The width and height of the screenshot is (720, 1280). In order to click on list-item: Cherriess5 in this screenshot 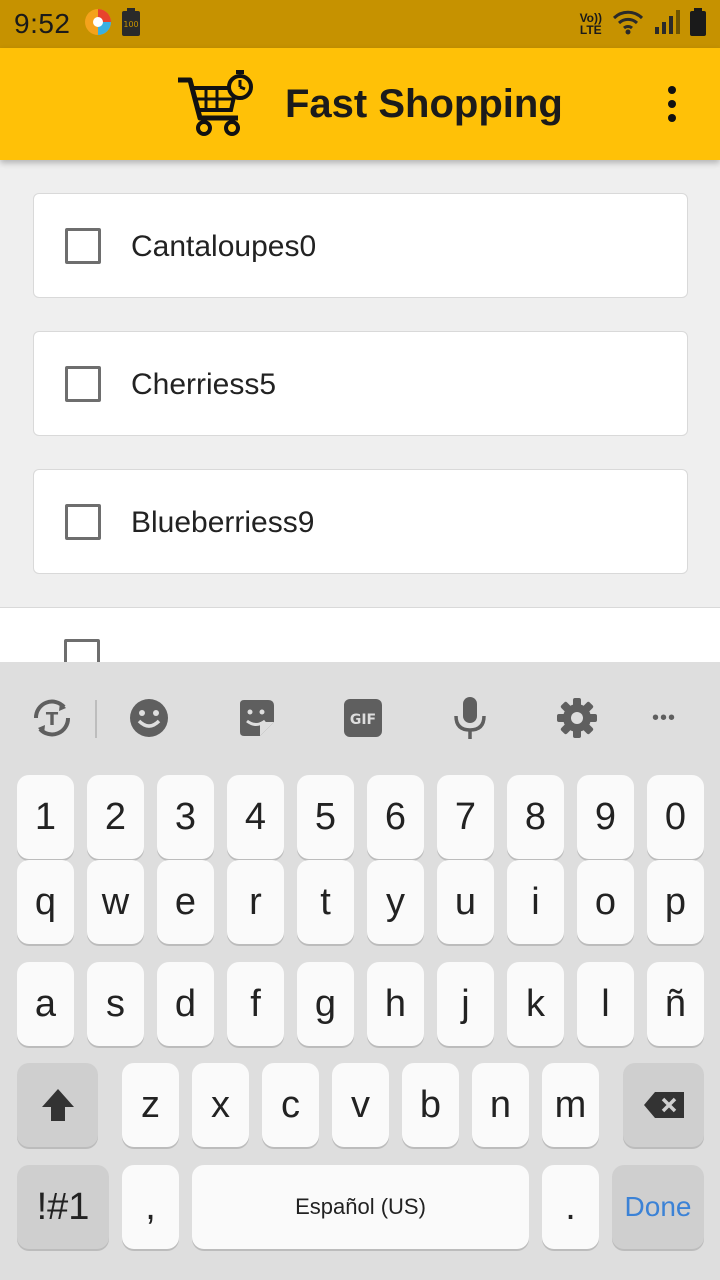, I will do `click(360, 383)`.